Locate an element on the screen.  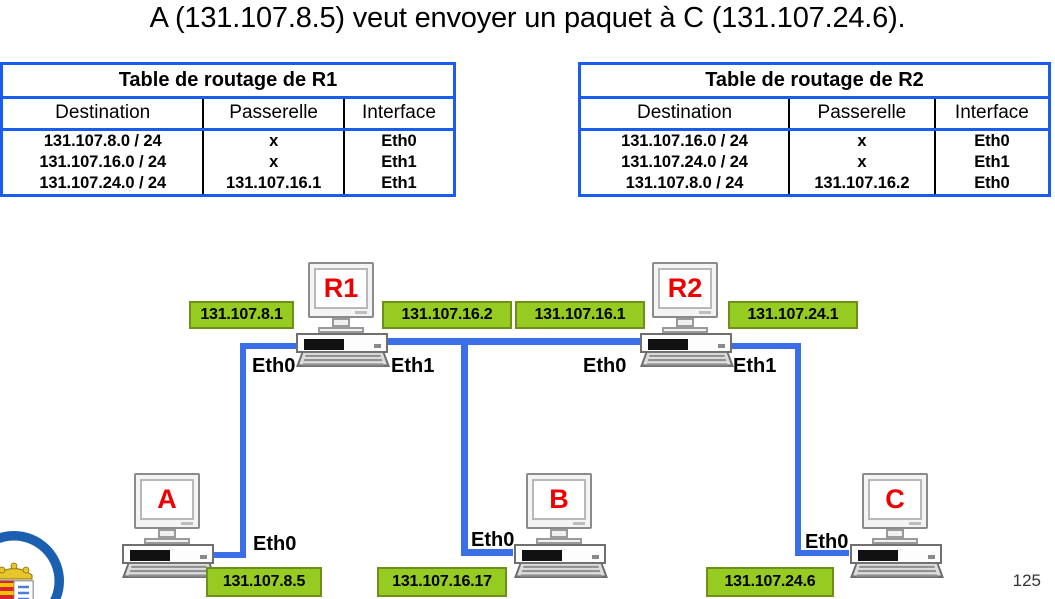
monitor-screen: R2 is located at coordinates (685, 288).